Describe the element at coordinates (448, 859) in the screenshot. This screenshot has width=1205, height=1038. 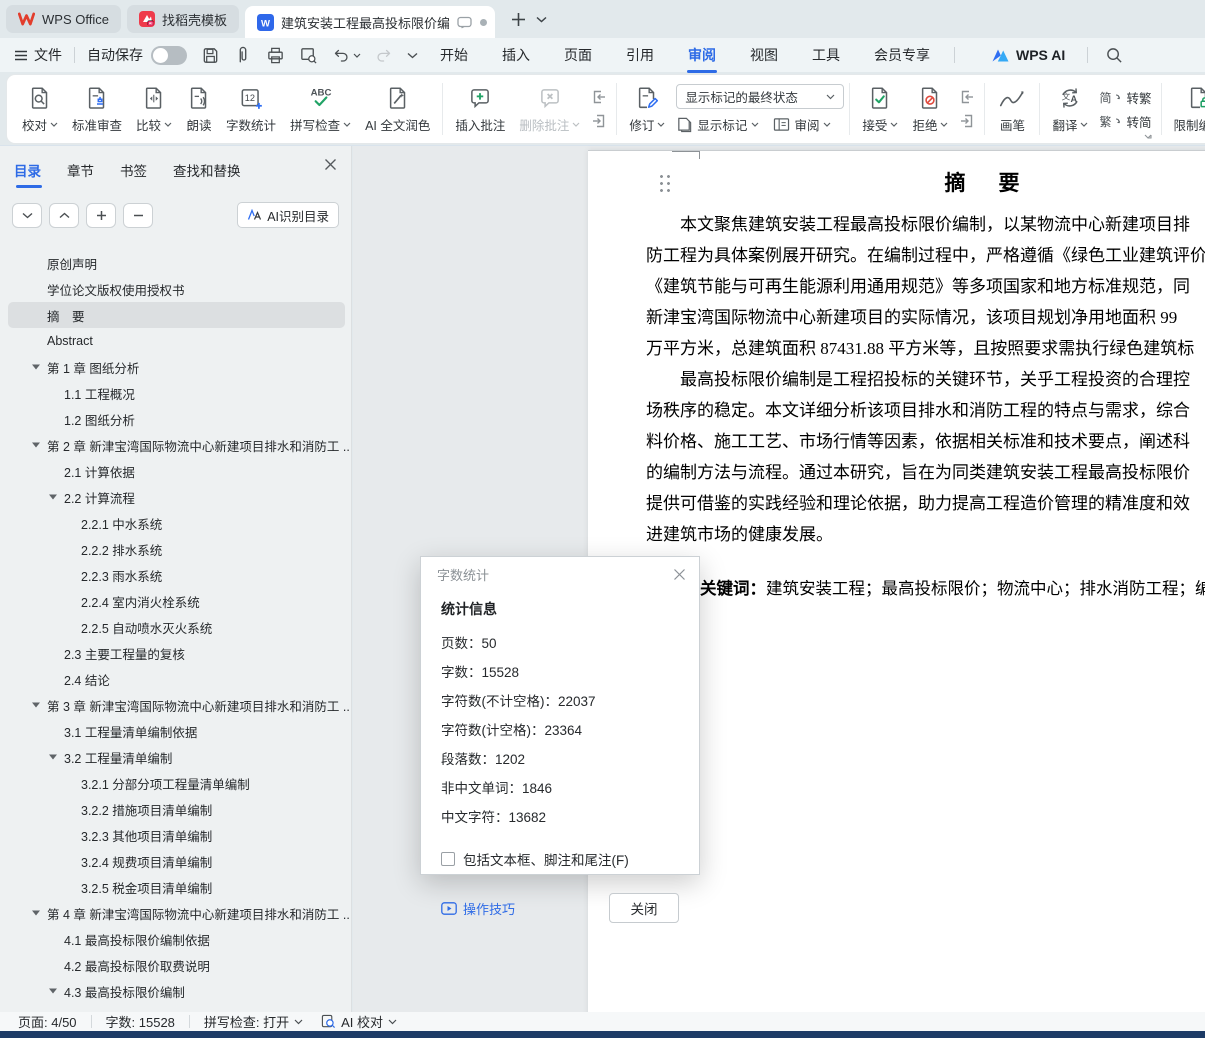
I see `checkbox-box` at that location.